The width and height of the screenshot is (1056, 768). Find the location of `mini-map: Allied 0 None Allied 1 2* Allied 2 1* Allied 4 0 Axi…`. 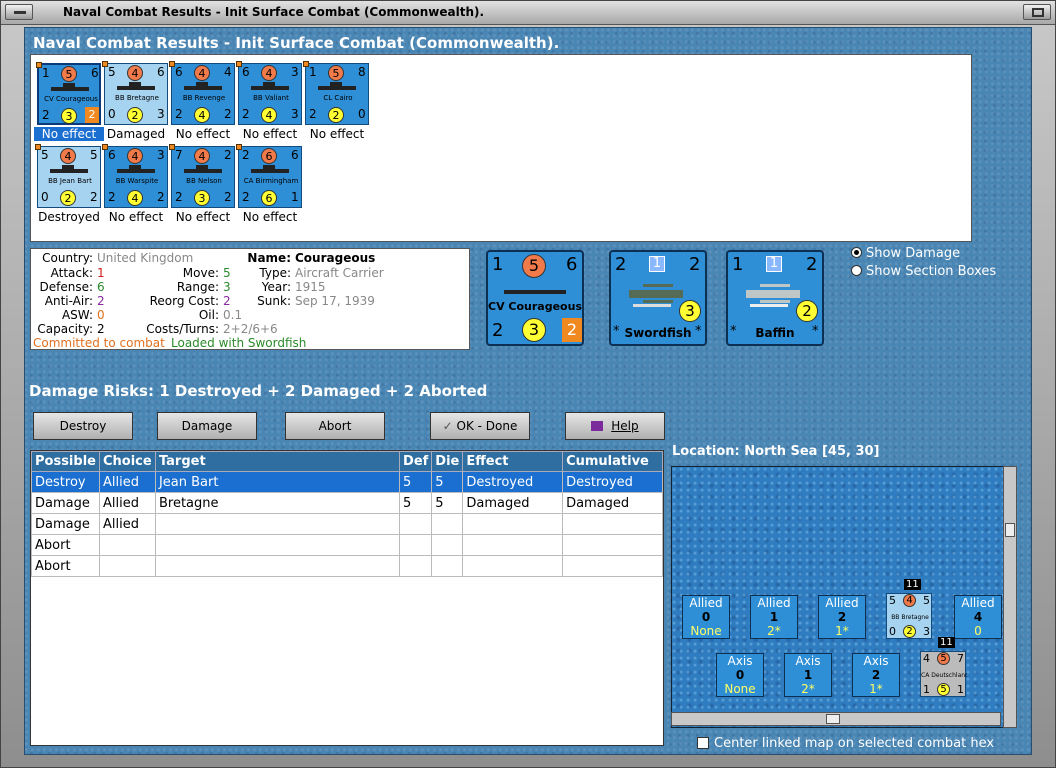

mini-map: Allied 0 None Allied 1 2* Allied 2 1* Allied 4 0 Axi… is located at coordinates (843, 597).